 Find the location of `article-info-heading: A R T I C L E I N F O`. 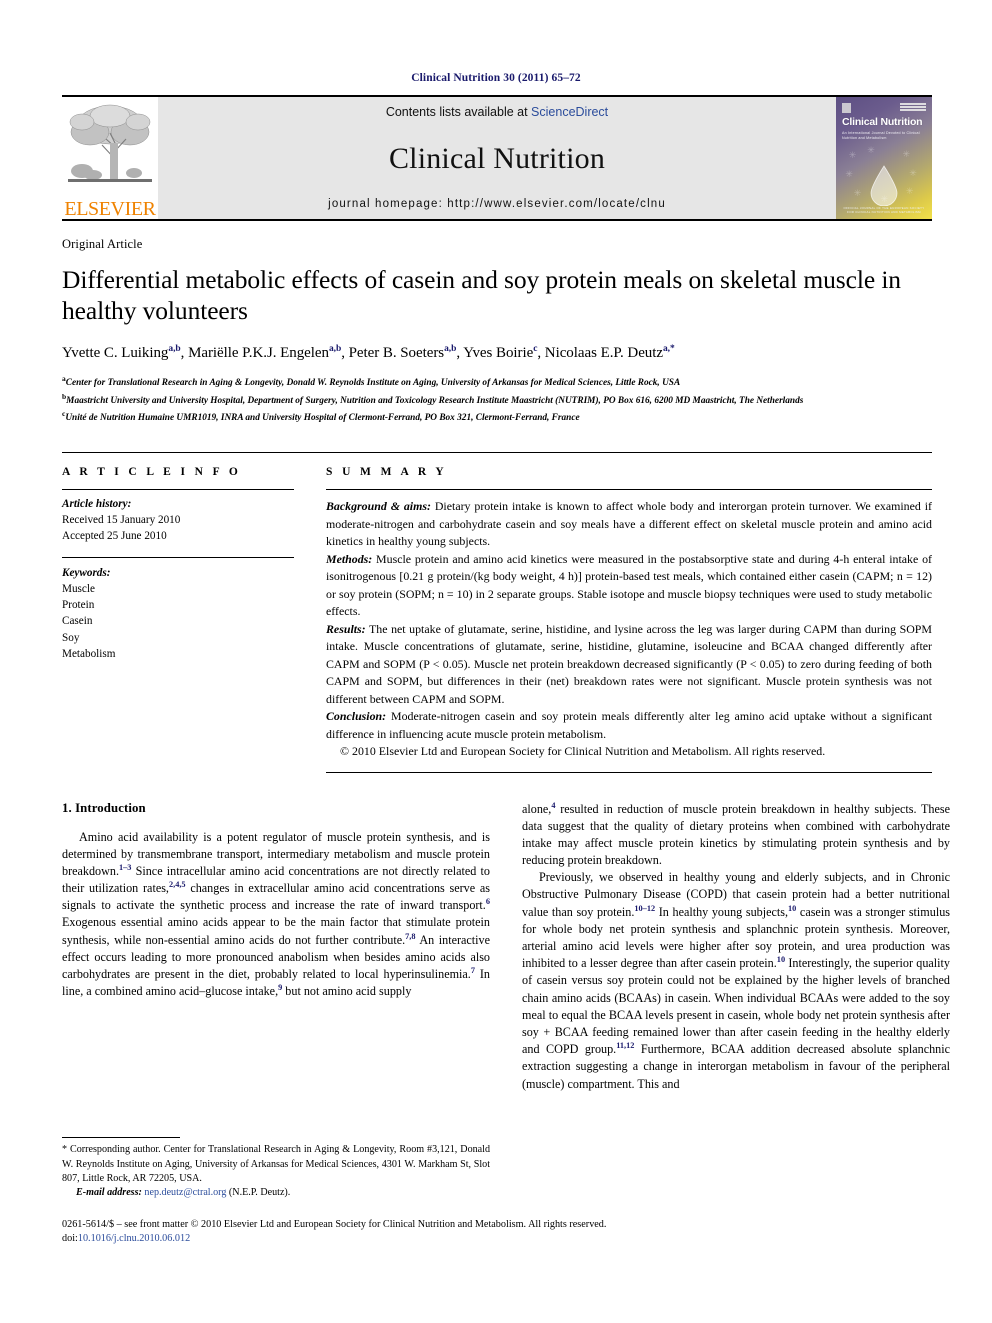

article-info-heading: A R T I C L E I N F O is located at coordinates (152, 472).